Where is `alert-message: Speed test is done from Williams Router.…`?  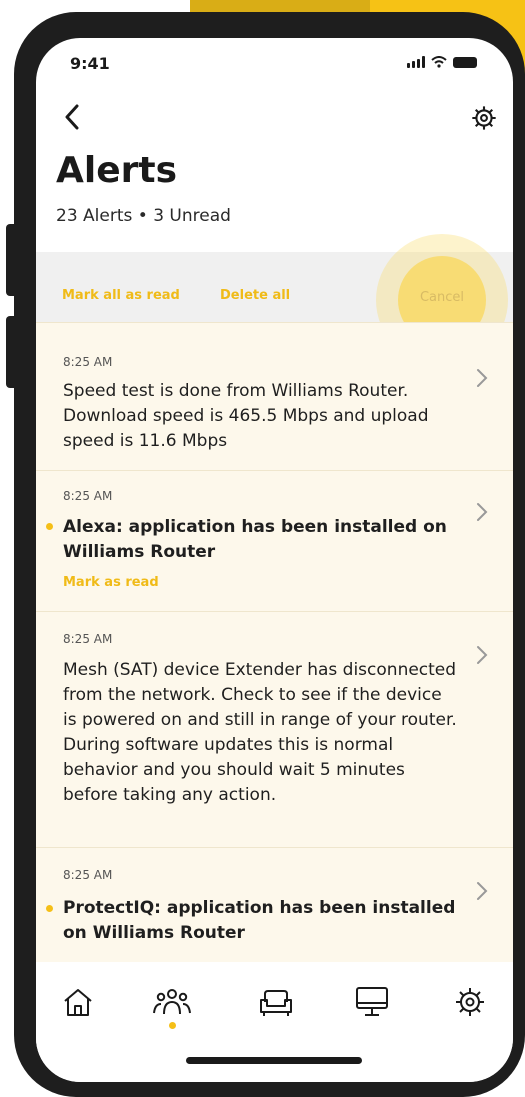 alert-message: Speed test is done from Williams Router.… is located at coordinates (246, 416).